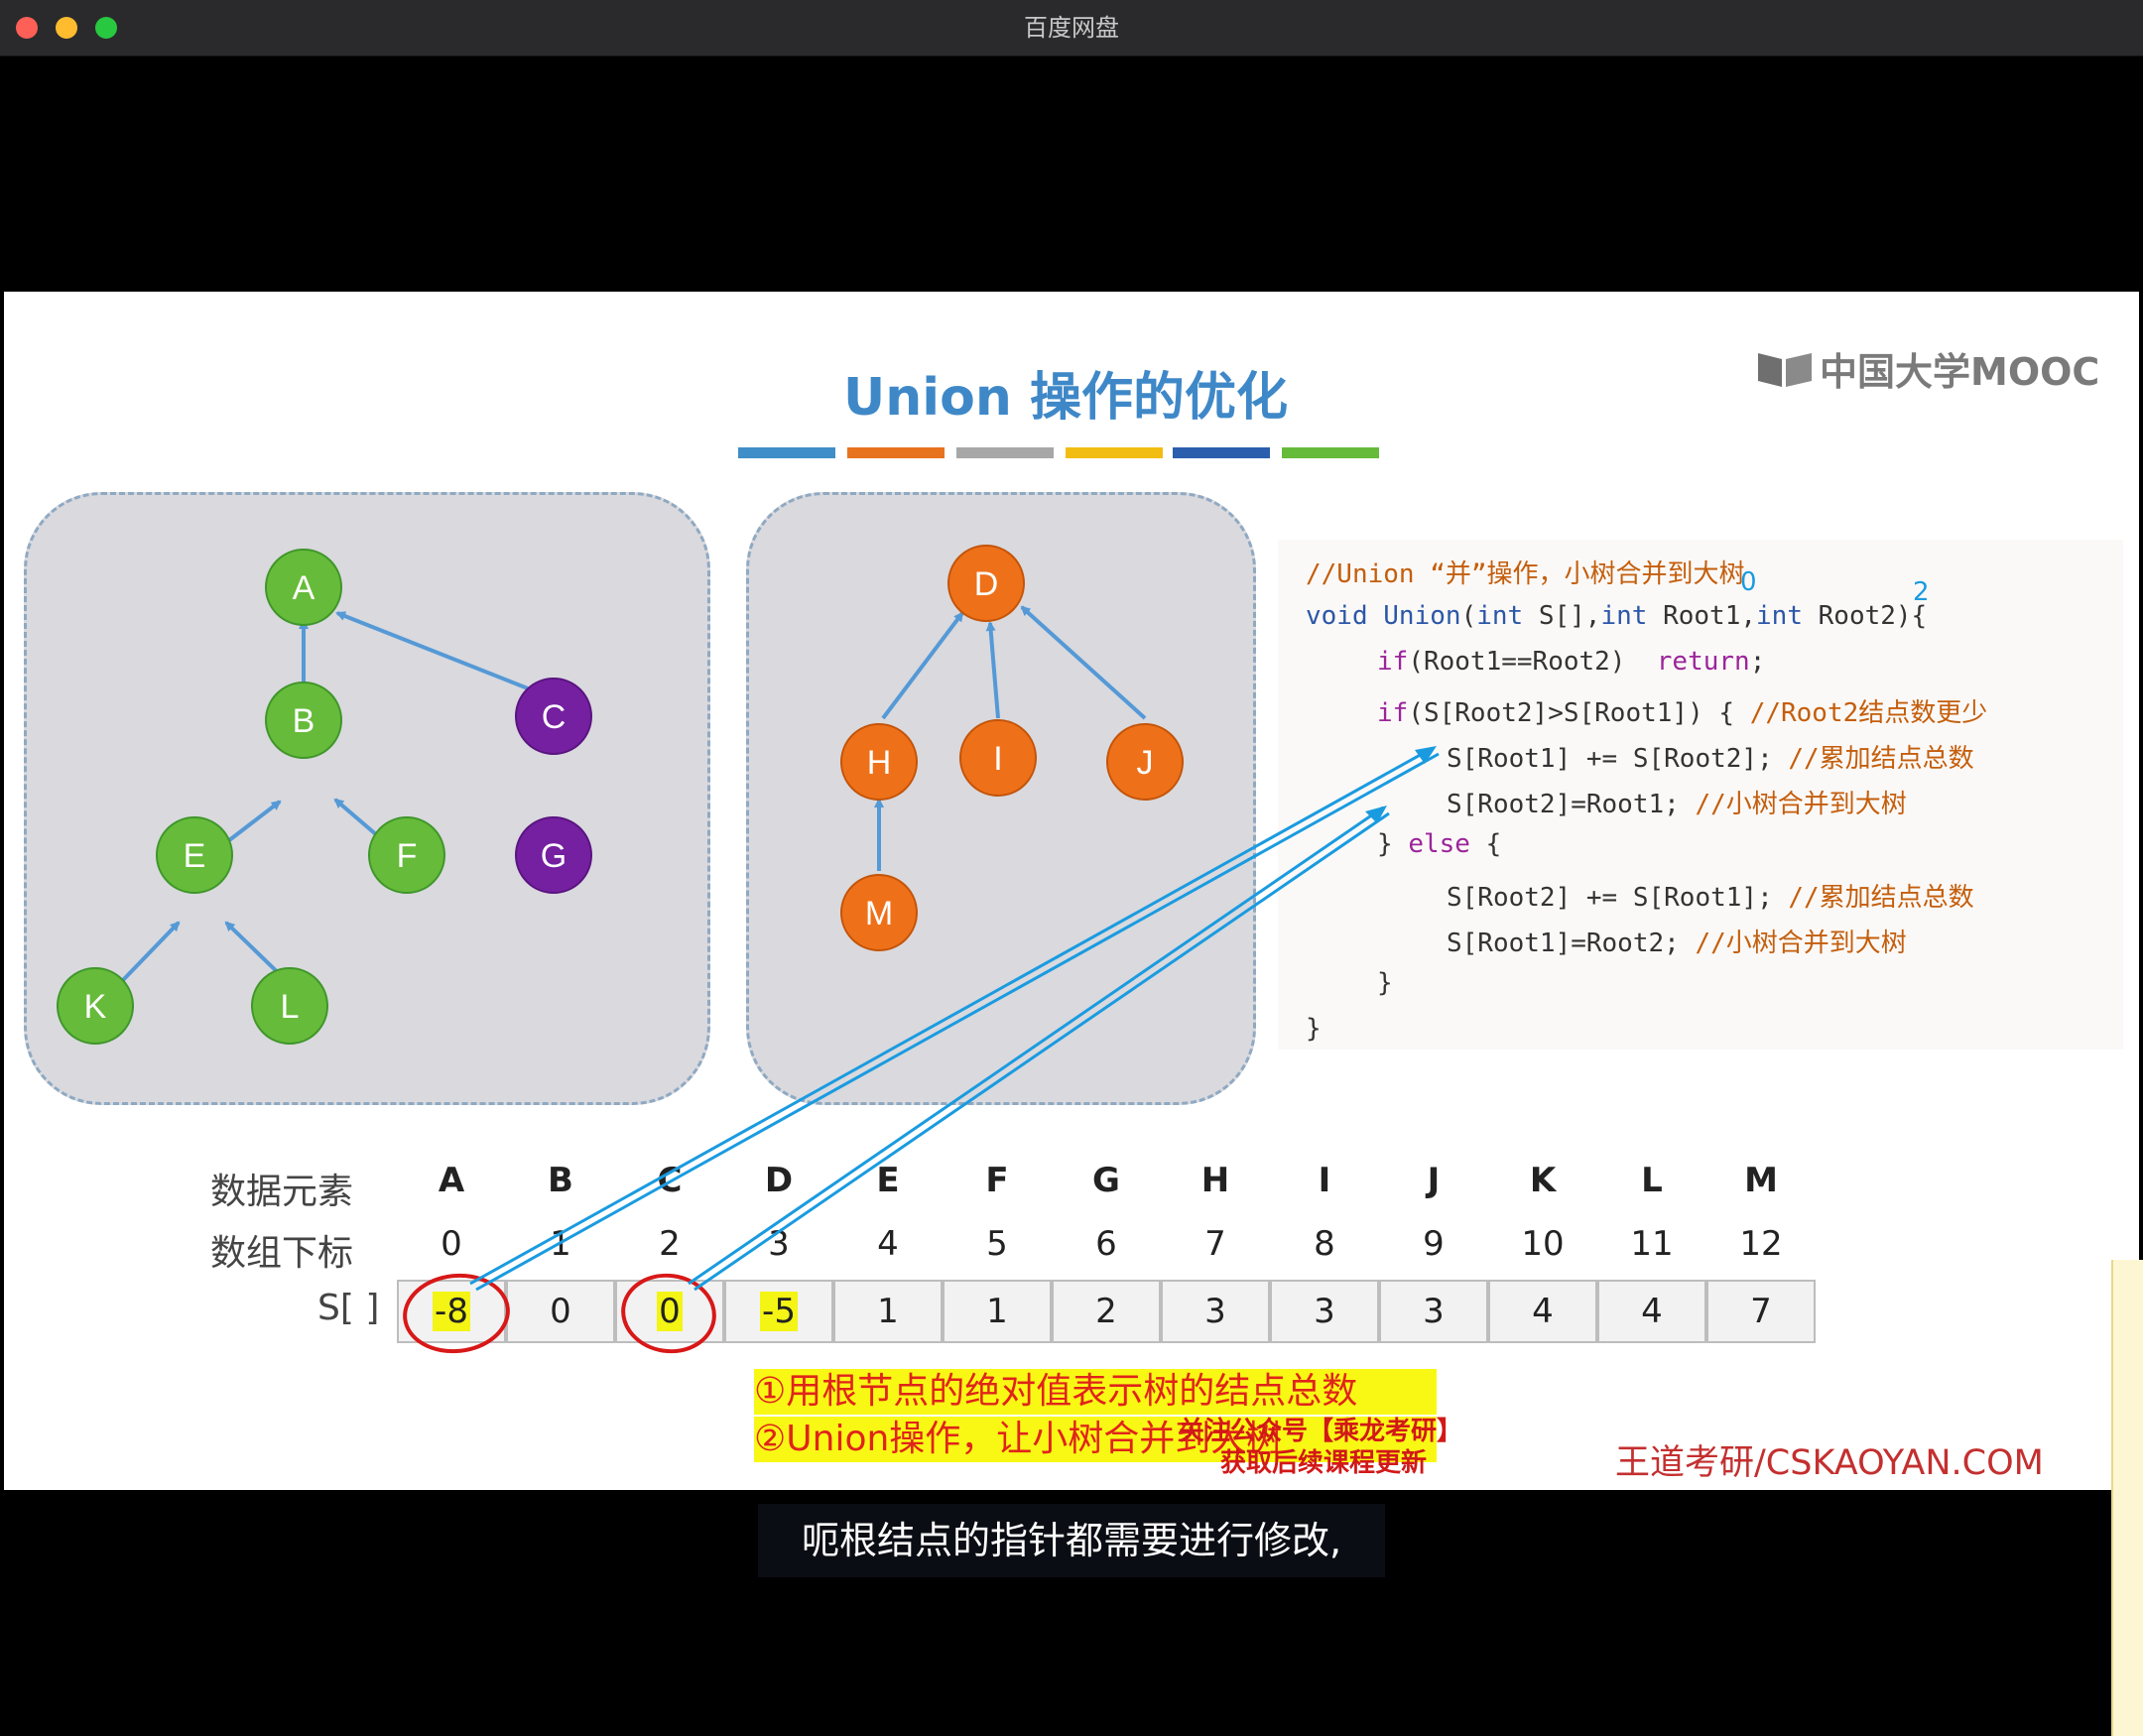  I want to click on index-cell: 4, so click(888, 1244).